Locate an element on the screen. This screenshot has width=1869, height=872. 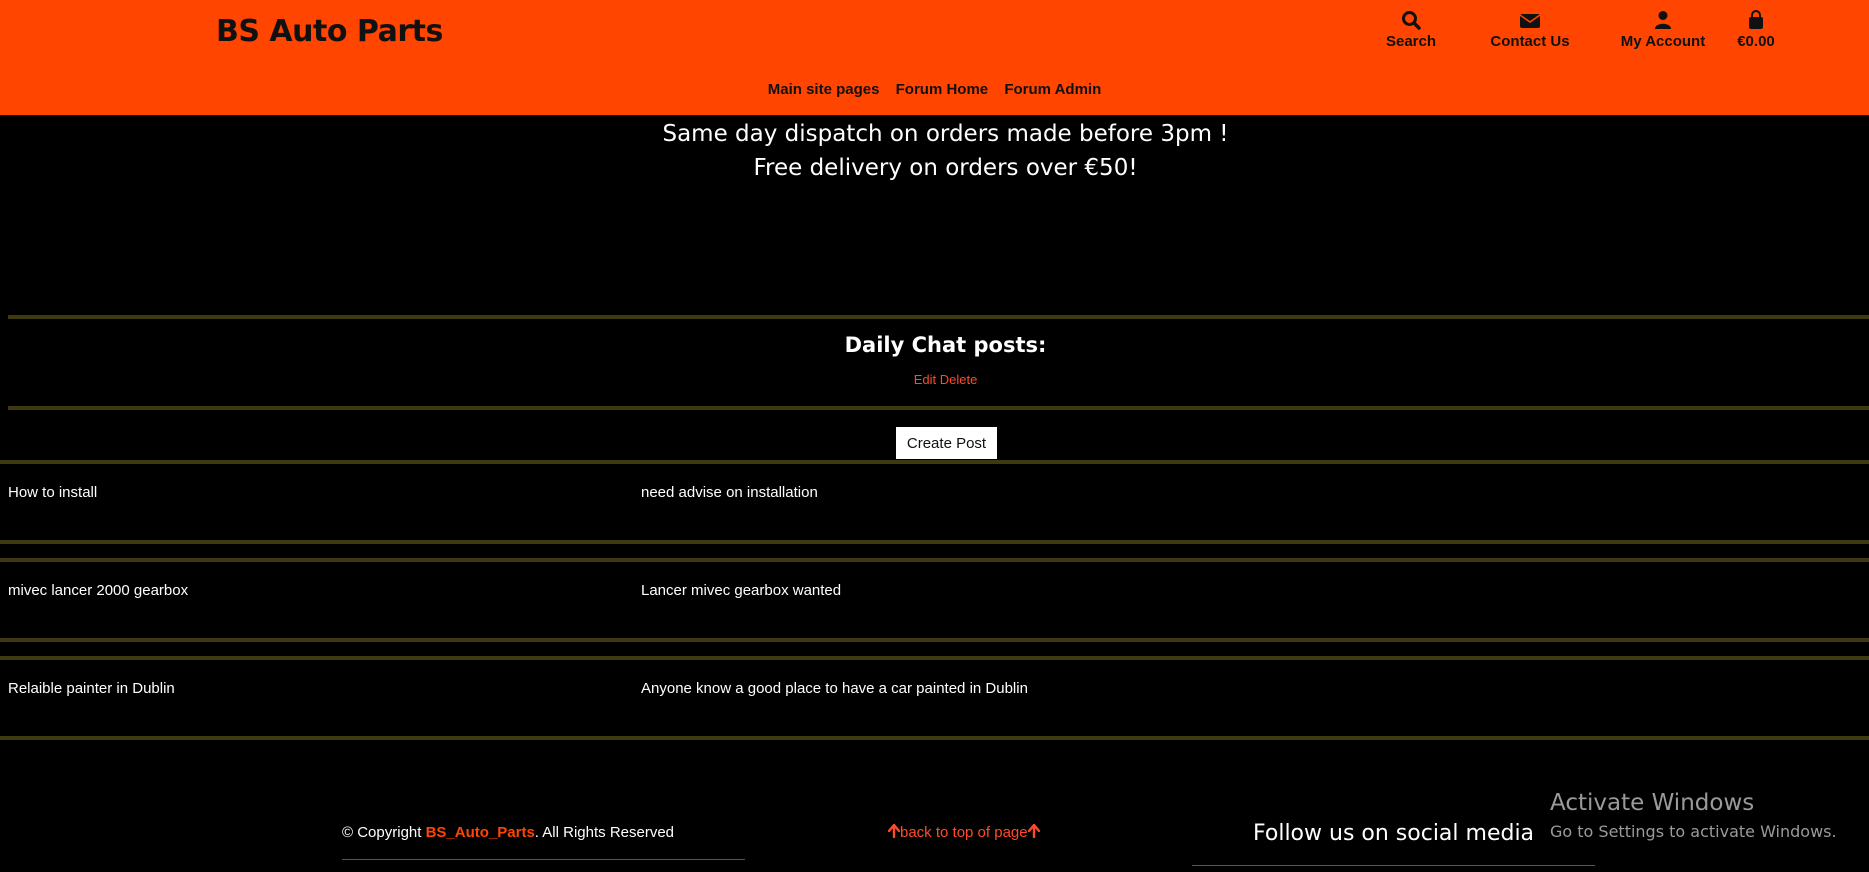
search-label: Search is located at coordinates (1411, 41).